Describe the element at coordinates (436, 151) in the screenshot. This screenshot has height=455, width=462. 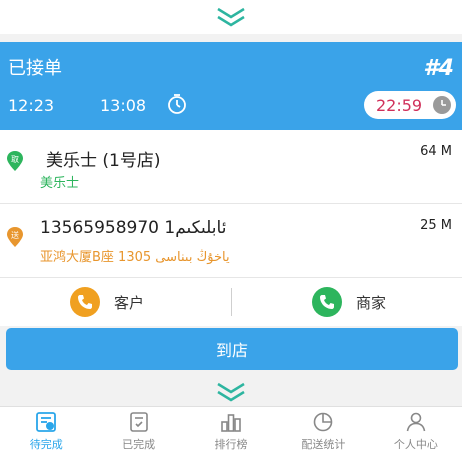
I see `pickup-distance: 64 M` at that location.